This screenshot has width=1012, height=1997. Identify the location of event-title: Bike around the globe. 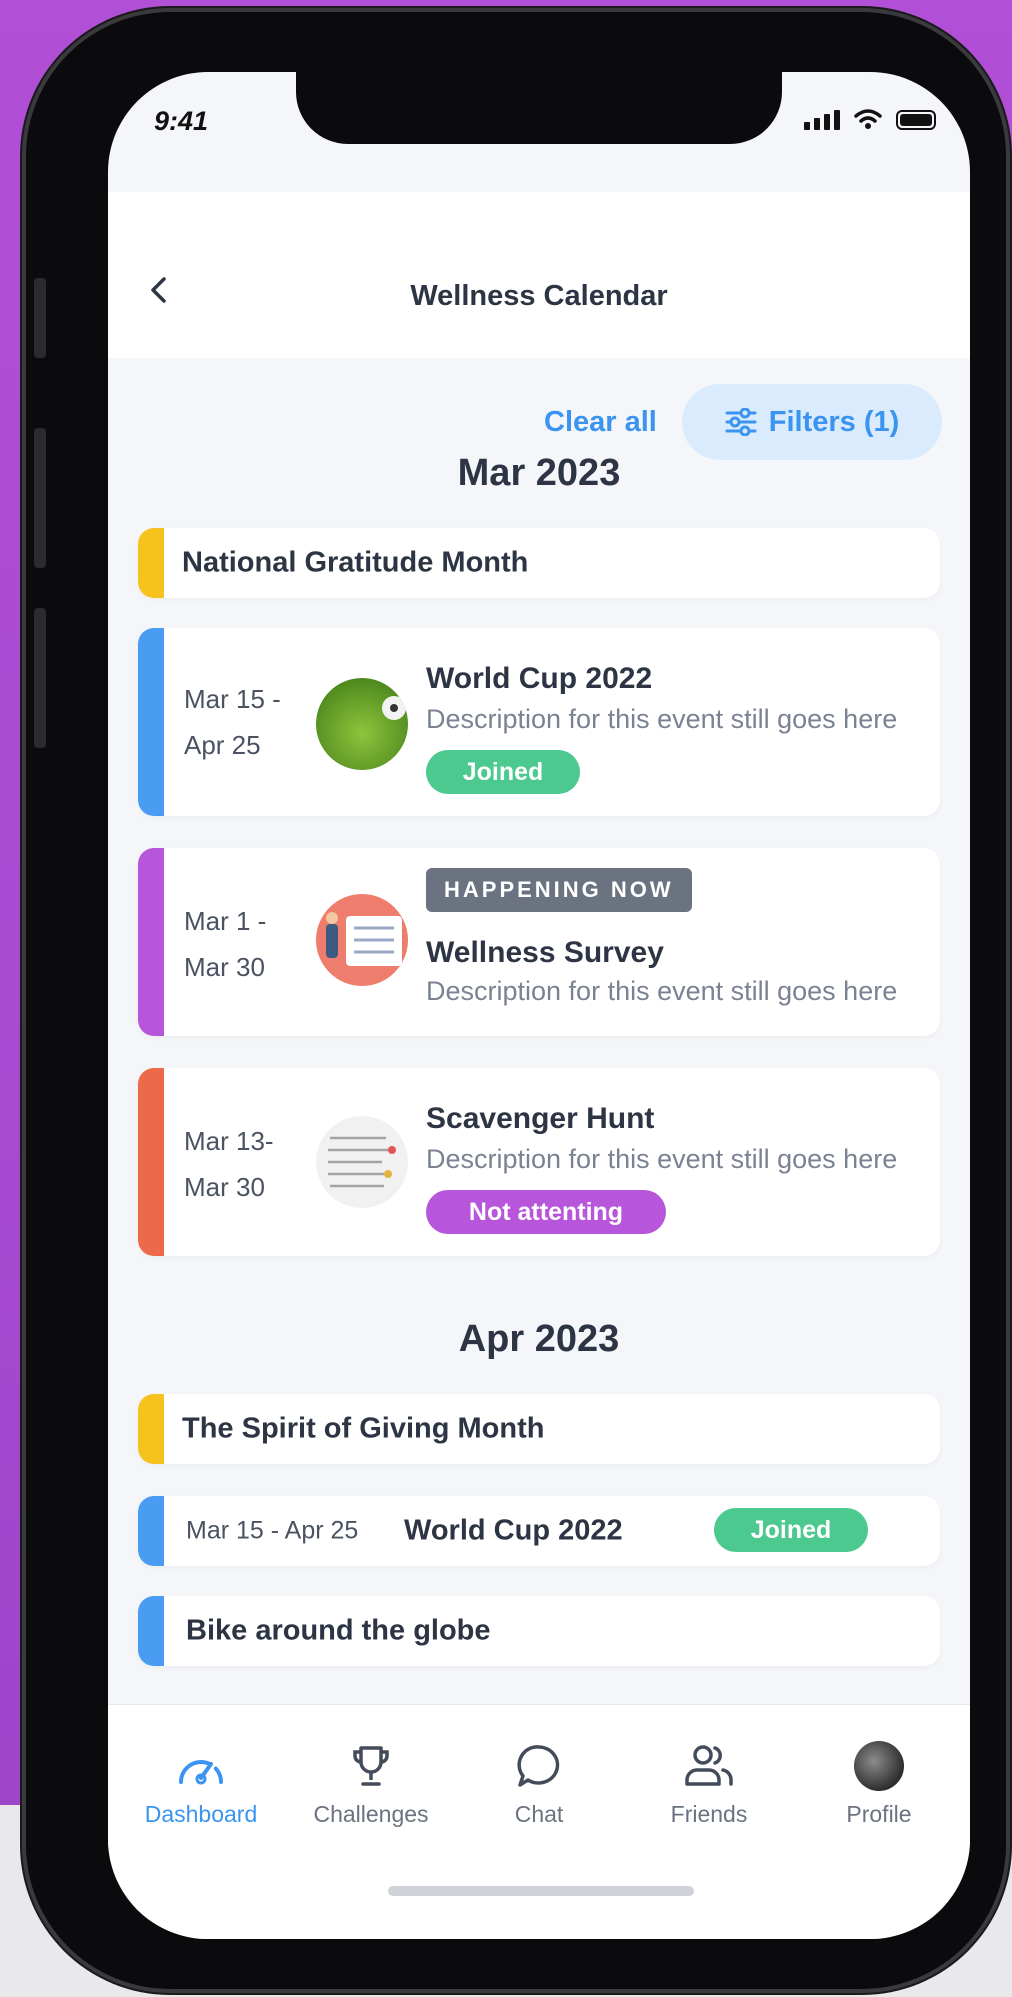
(338, 1630).